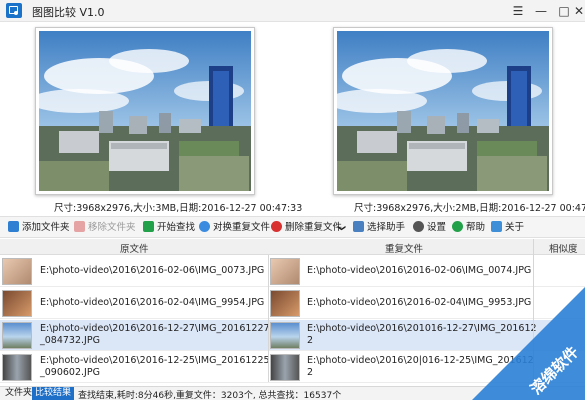  Describe the element at coordinates (341, 228) in the screenshot. I see `chevron-down-icon: ❯` at that location.